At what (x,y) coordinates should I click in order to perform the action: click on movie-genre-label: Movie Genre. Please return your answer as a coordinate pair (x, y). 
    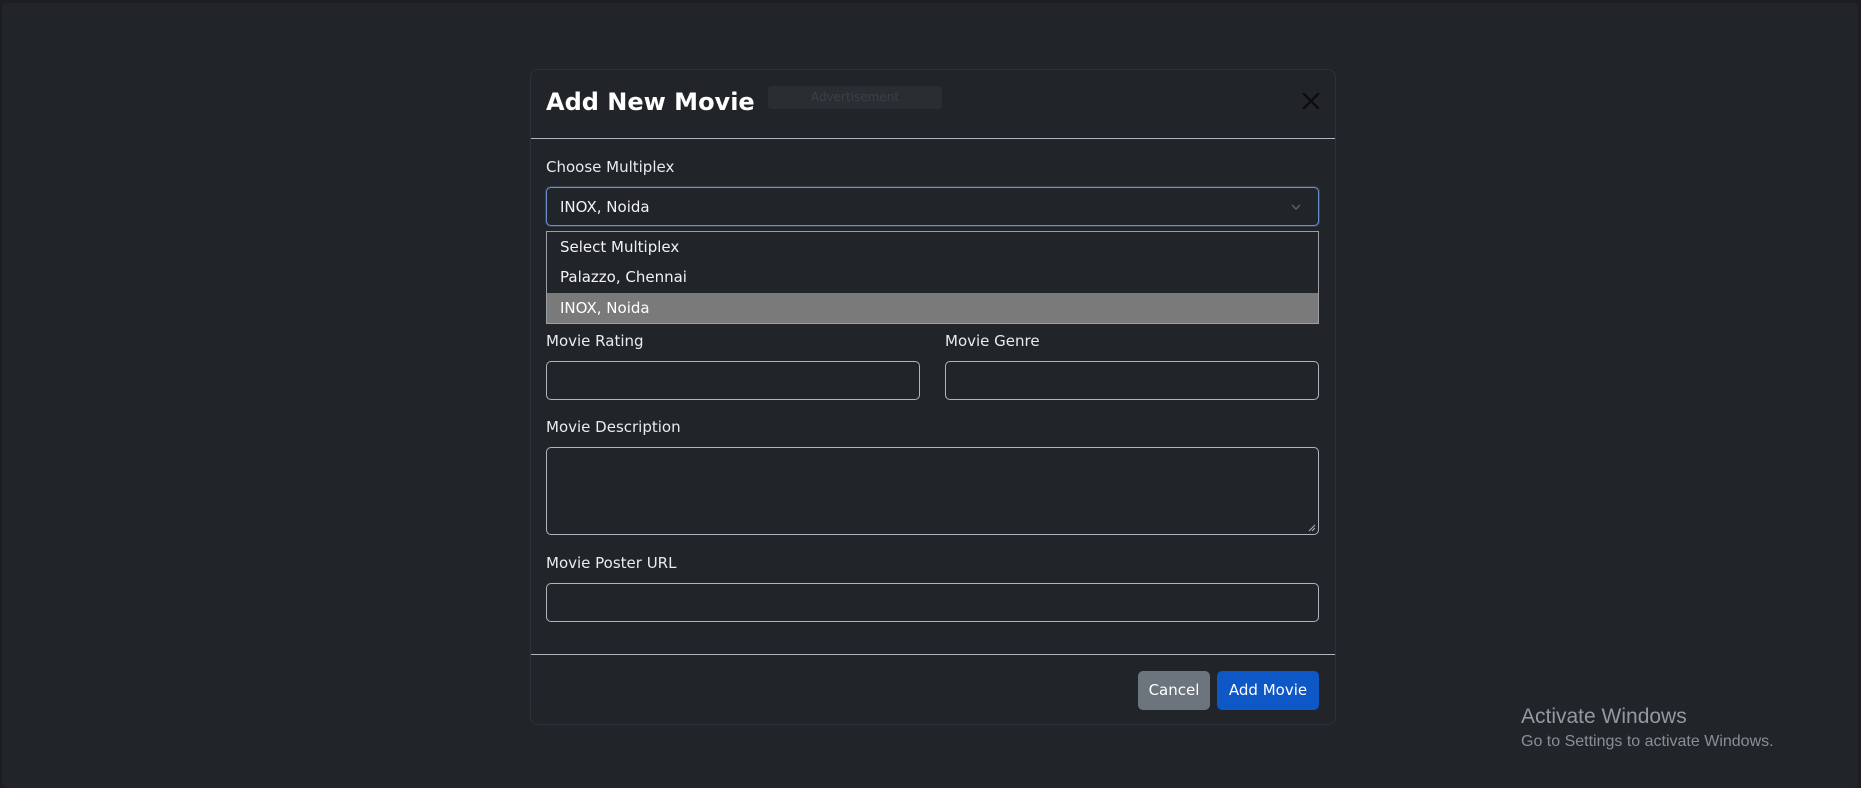
    Looking at the image, I should click on (992, 341).